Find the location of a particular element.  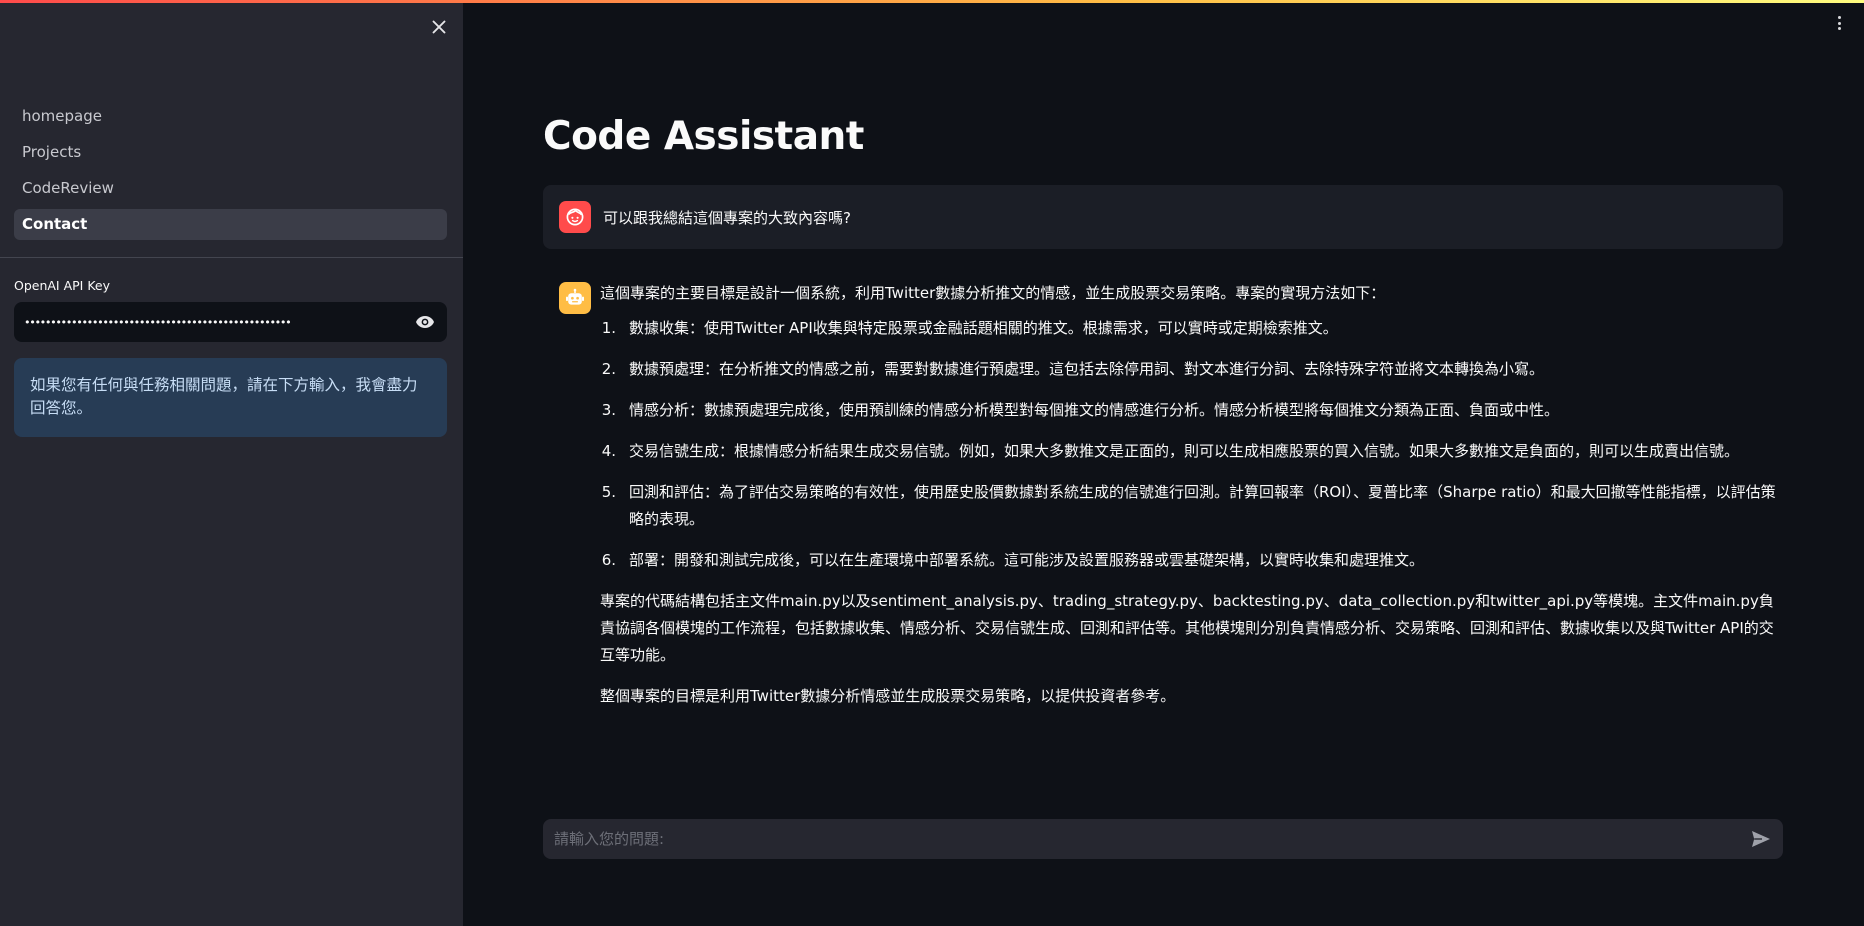

sidebar-item-homepage: homepage is located at coordinates (230, 116).